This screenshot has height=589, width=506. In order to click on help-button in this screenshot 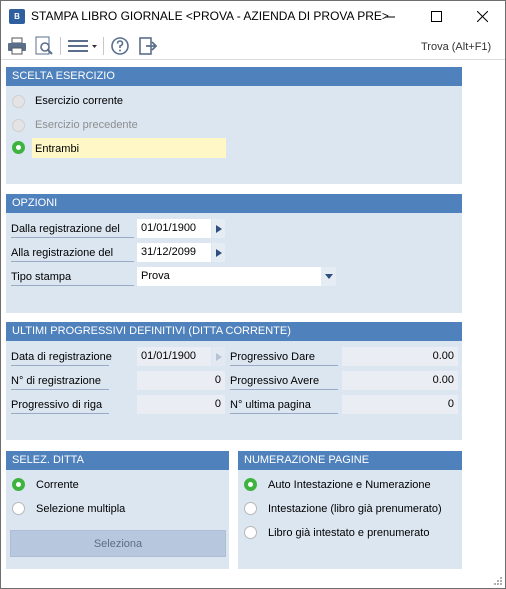, I will do `click(120, 46)`.